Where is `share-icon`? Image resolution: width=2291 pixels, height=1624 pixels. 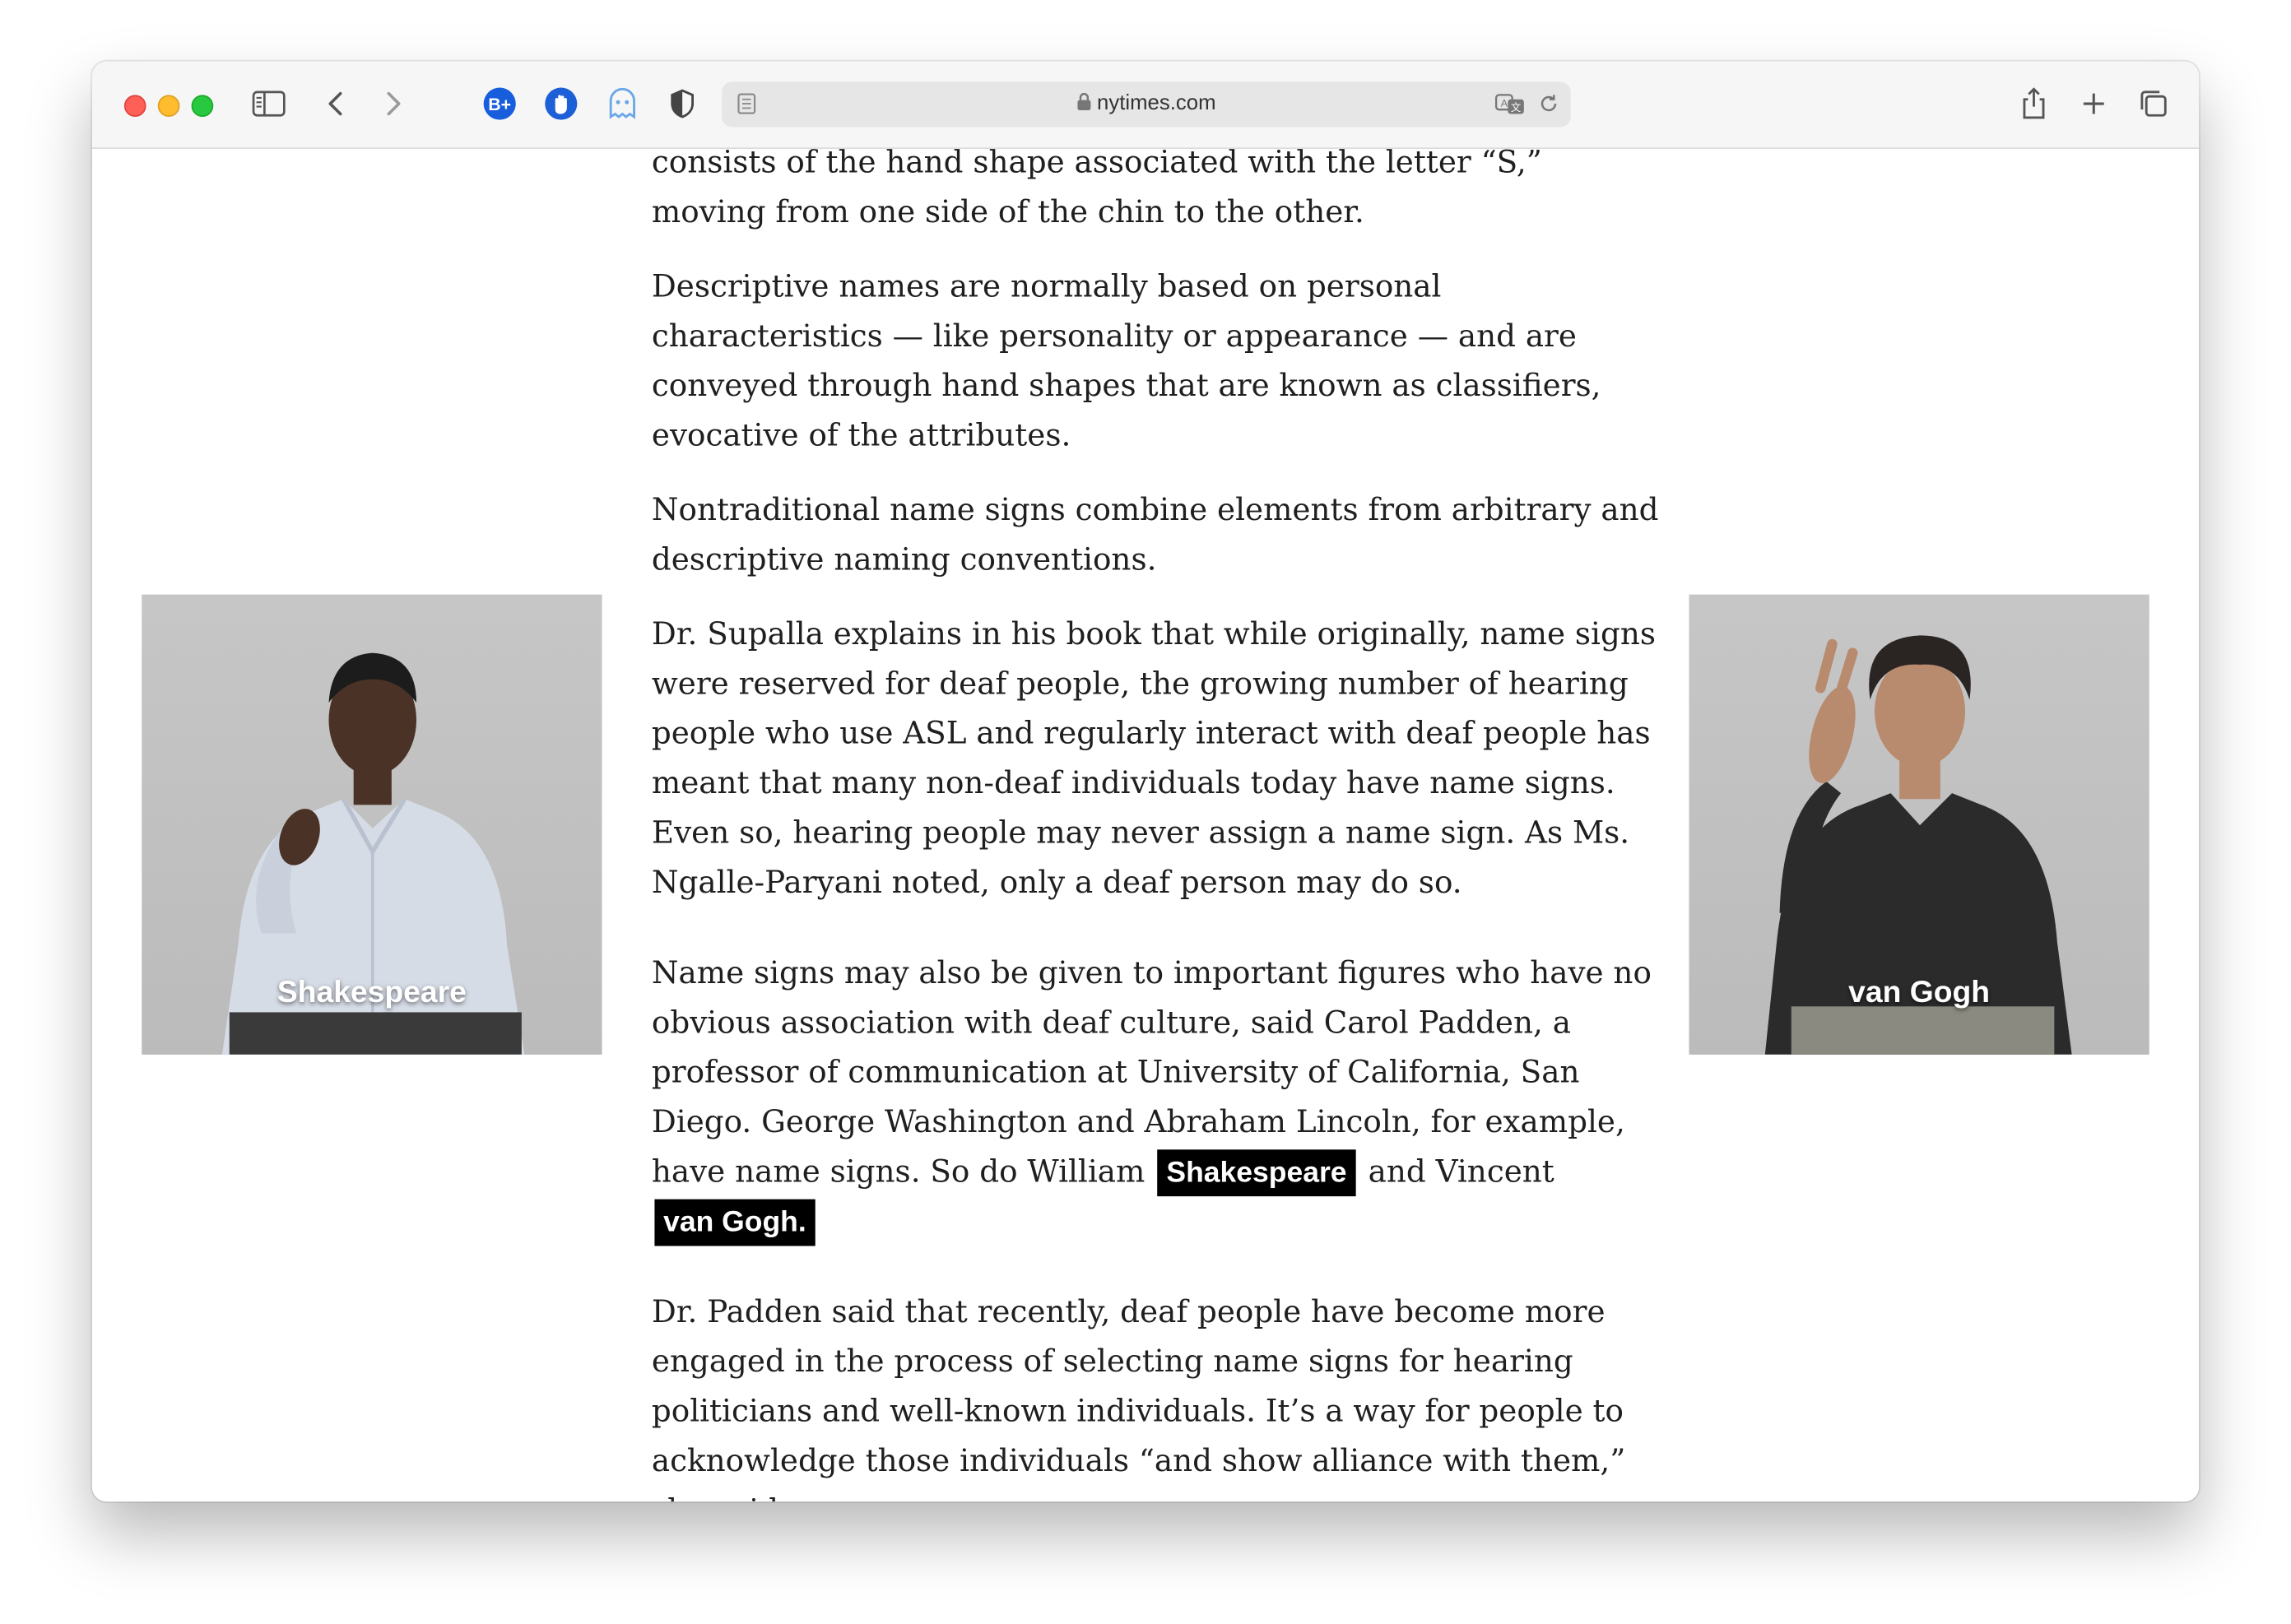 share-icon is located at coordinates (2033, 104).